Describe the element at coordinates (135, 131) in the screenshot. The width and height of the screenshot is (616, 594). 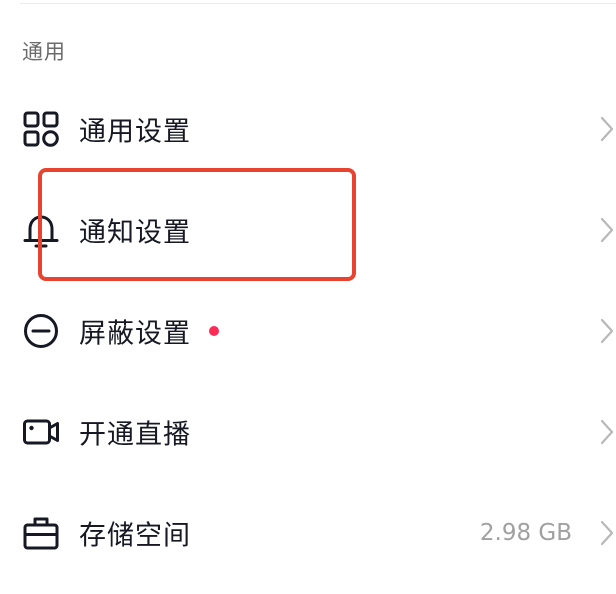
I see `menu-item-label: 通用设置` at that location.